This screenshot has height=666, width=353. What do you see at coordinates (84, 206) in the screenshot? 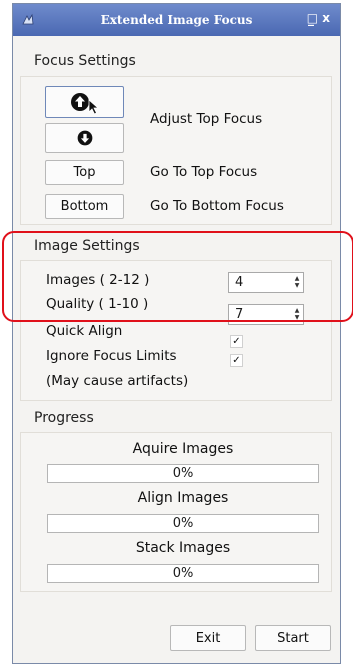
I see `bottom-button: Bottom` at bounding box center [84, 206].